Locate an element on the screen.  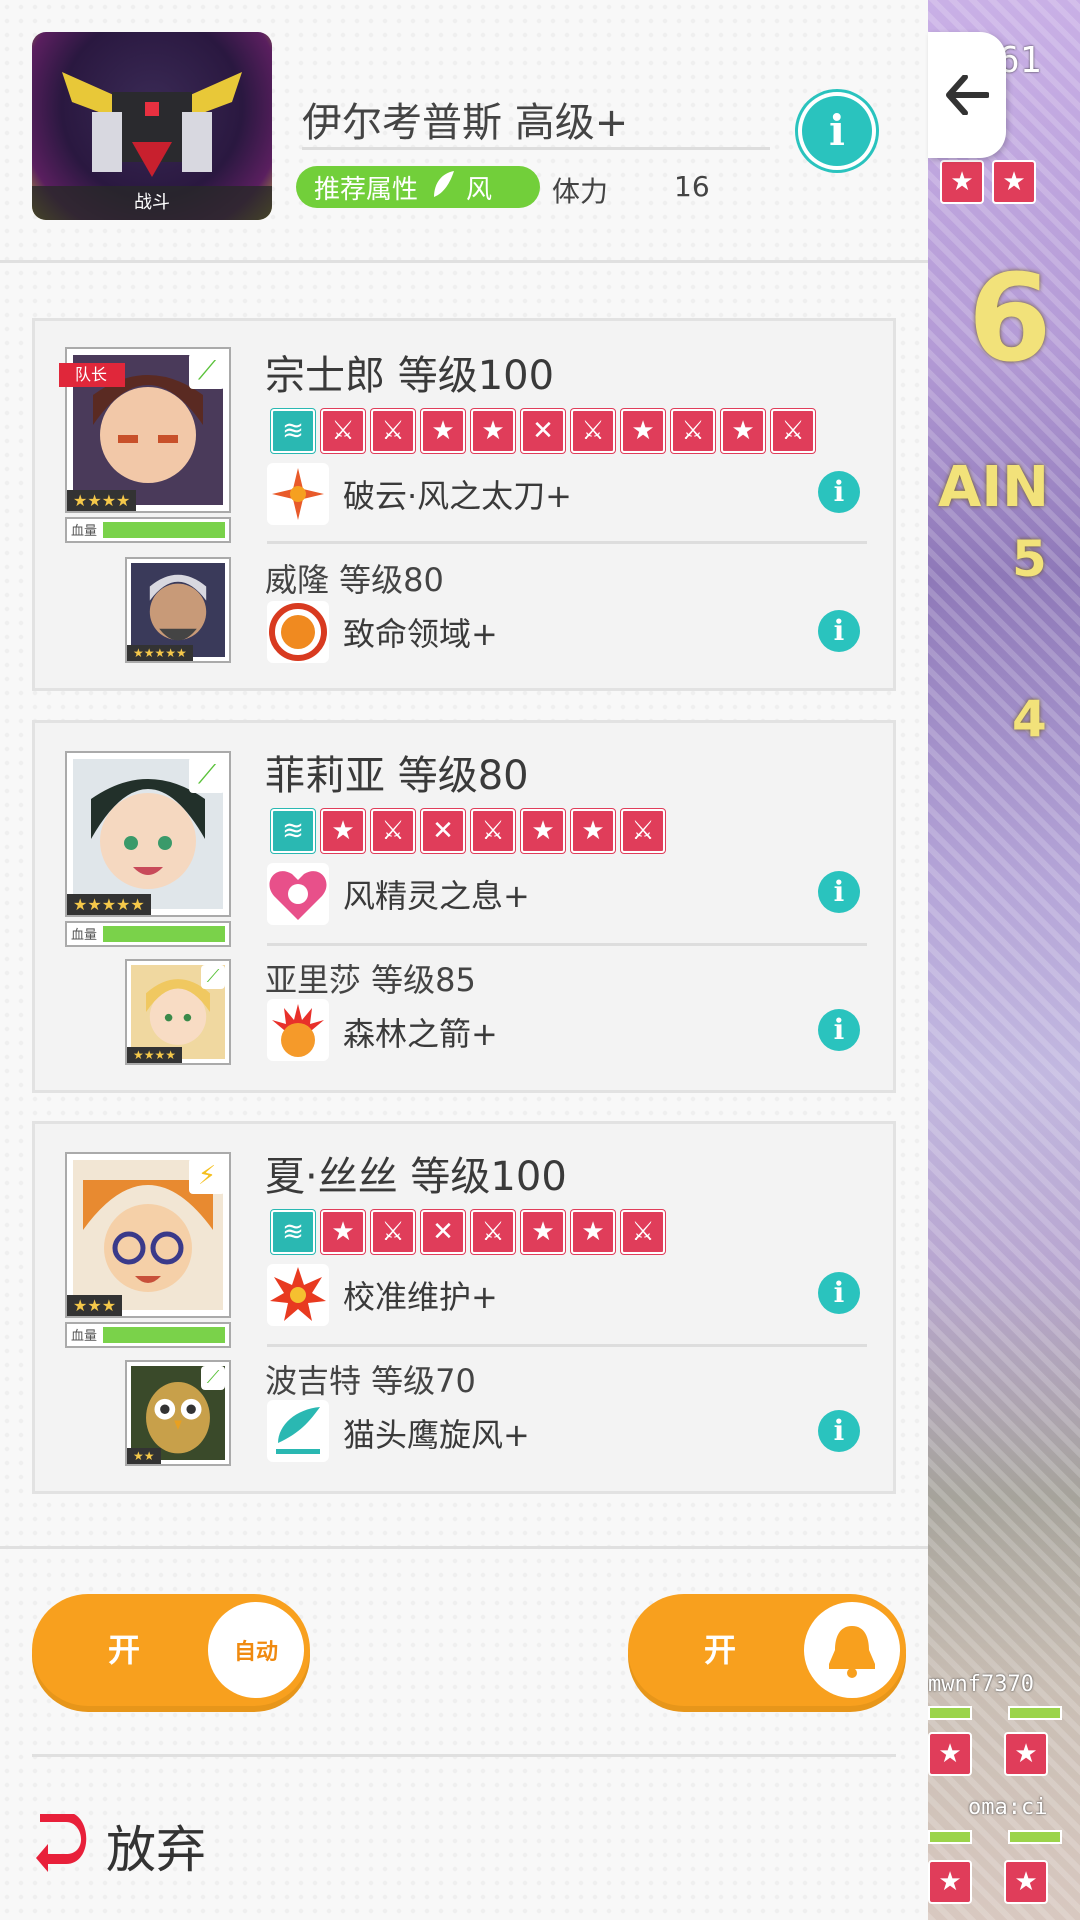
main-skill-name: 破云·风之太刀+ is located at coordinates (457, 496).